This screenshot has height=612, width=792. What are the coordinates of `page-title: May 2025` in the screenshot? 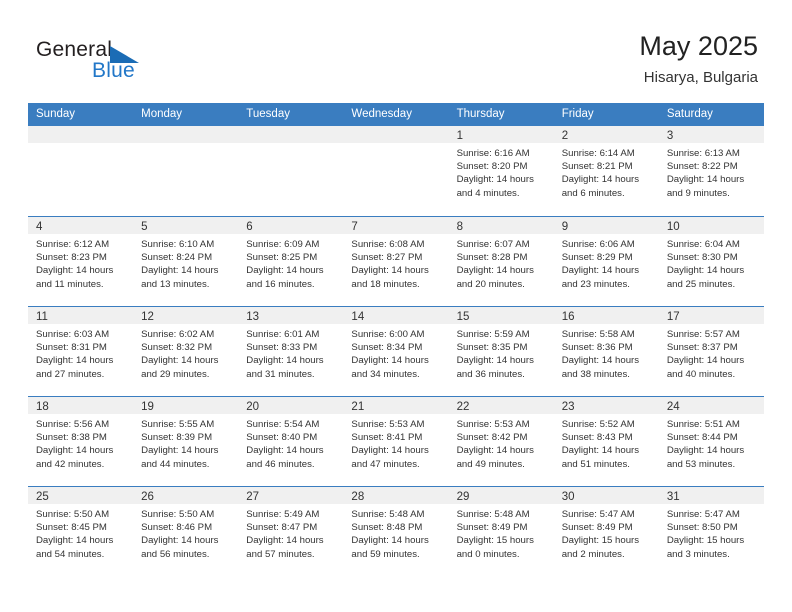 It's located at (698, 46).